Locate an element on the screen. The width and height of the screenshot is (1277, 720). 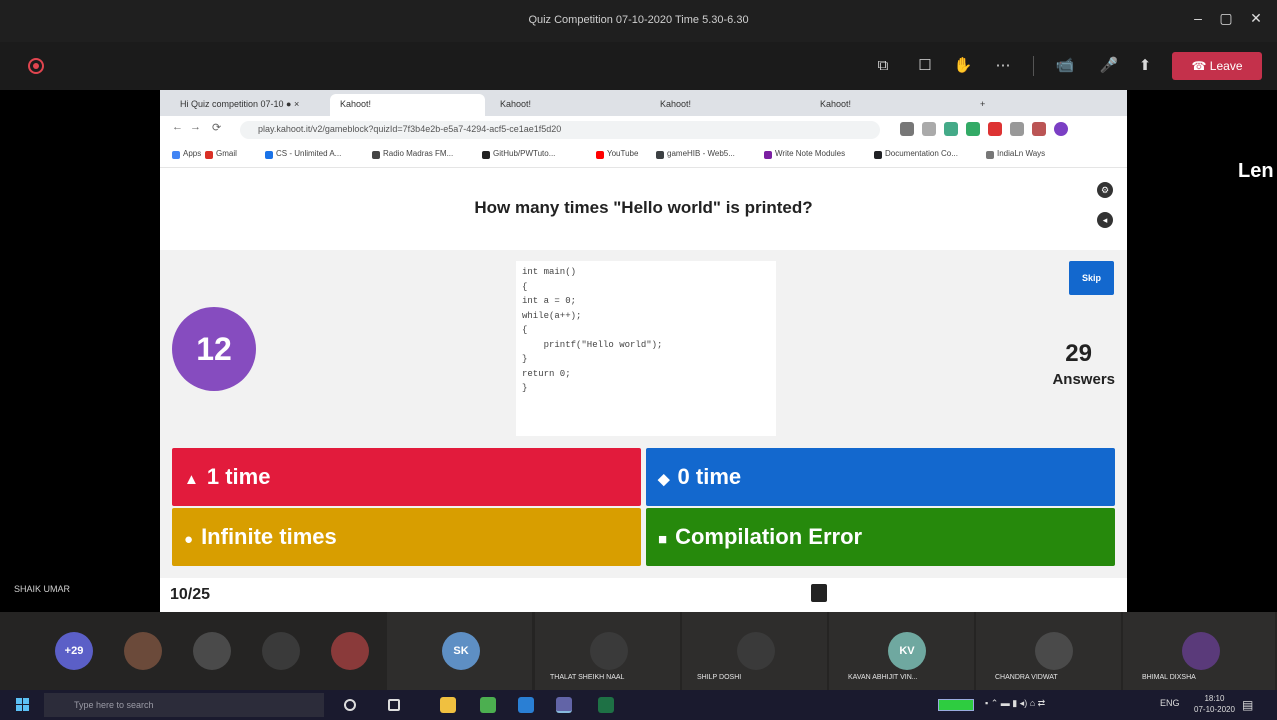
clock-time: 18:10 is located at coordinates (1214, 698).